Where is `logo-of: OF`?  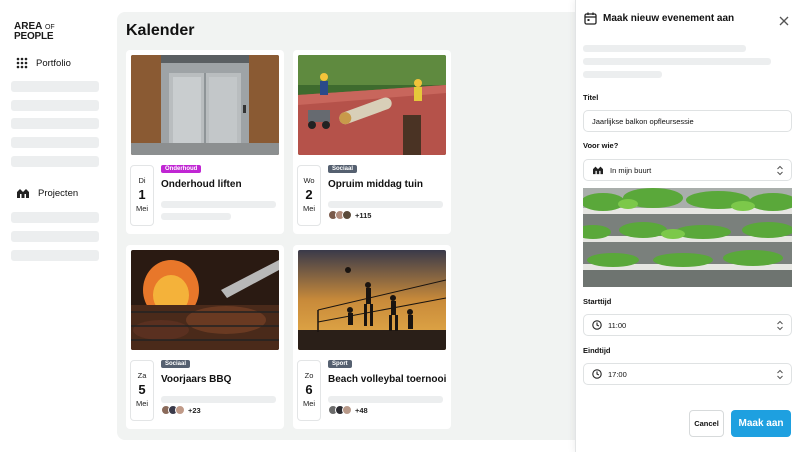
logo-of: OF is located at coordinates (49, 27).